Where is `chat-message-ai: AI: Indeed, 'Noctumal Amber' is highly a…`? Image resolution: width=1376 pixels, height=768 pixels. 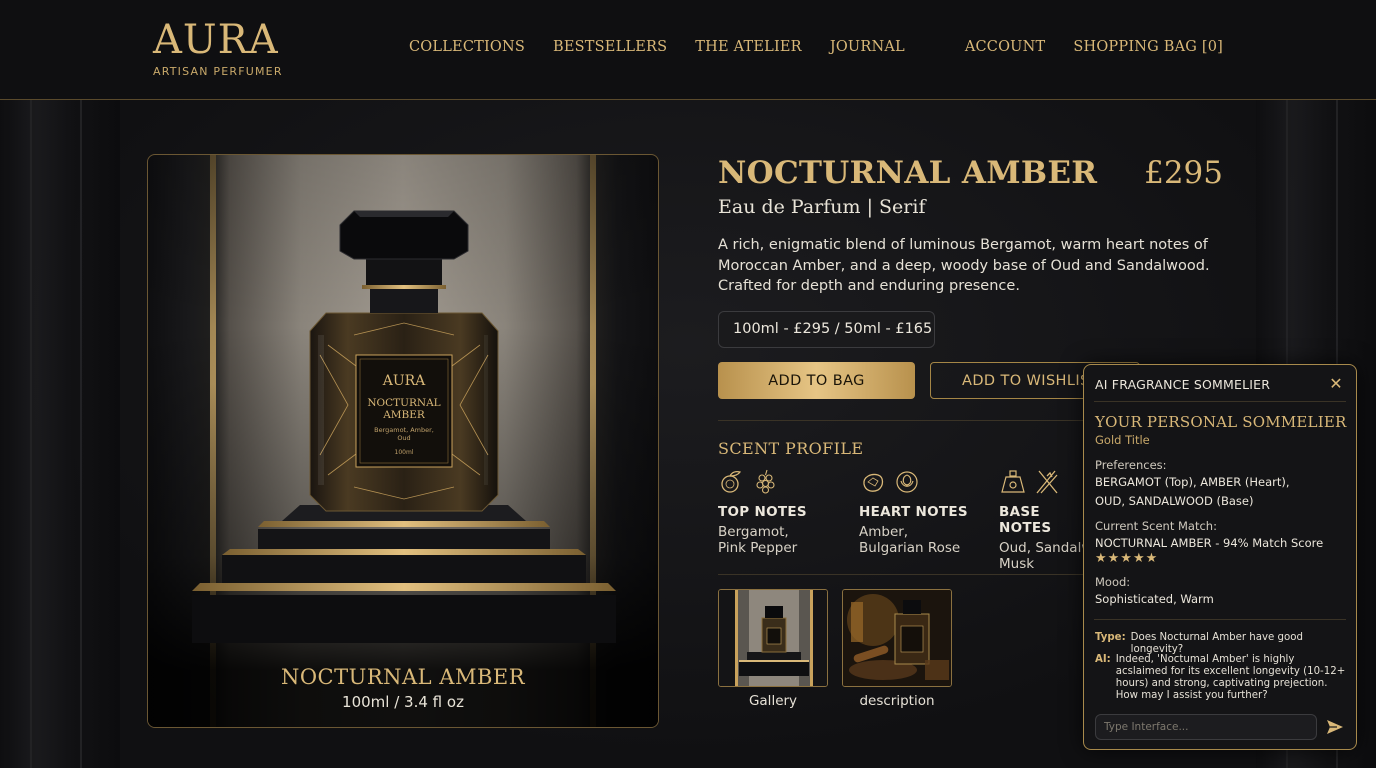
chat-message-ai: AI: Indeed, 'Noctumal Amber' is highly a… is located at coordinates (1221, 678).